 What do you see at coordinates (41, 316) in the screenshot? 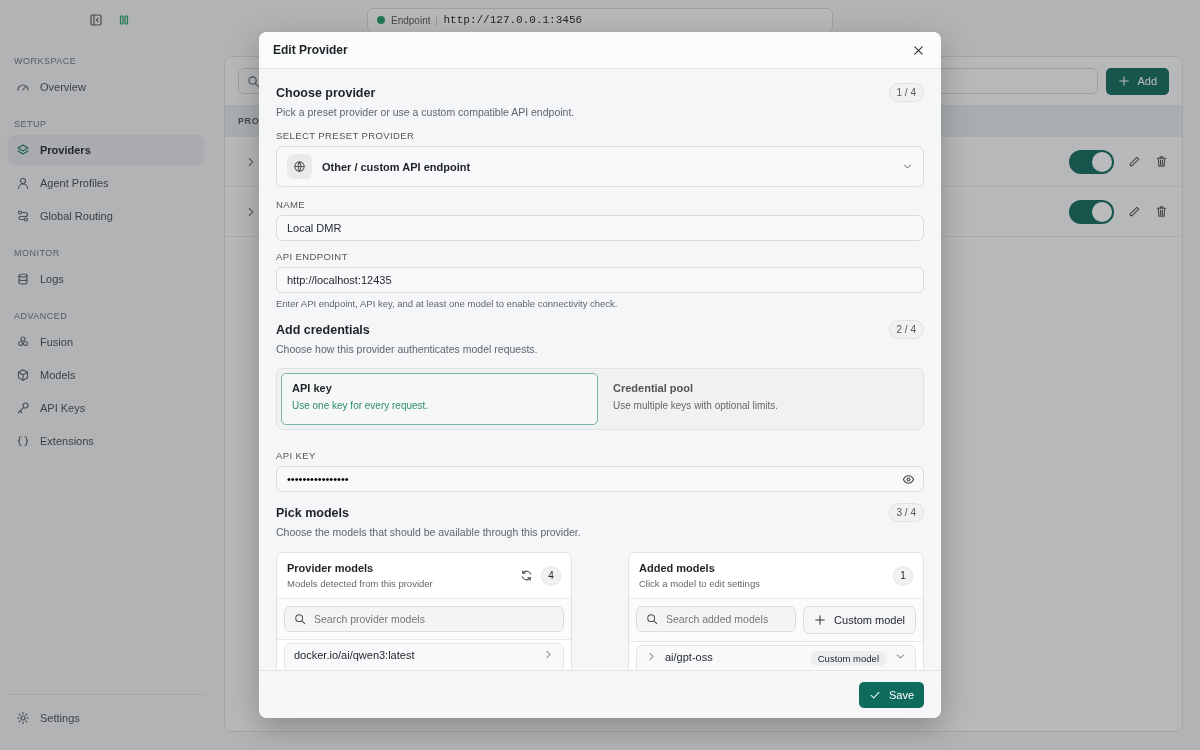
I see `section-title: ADVANCED` at bounding box center [41, 316].